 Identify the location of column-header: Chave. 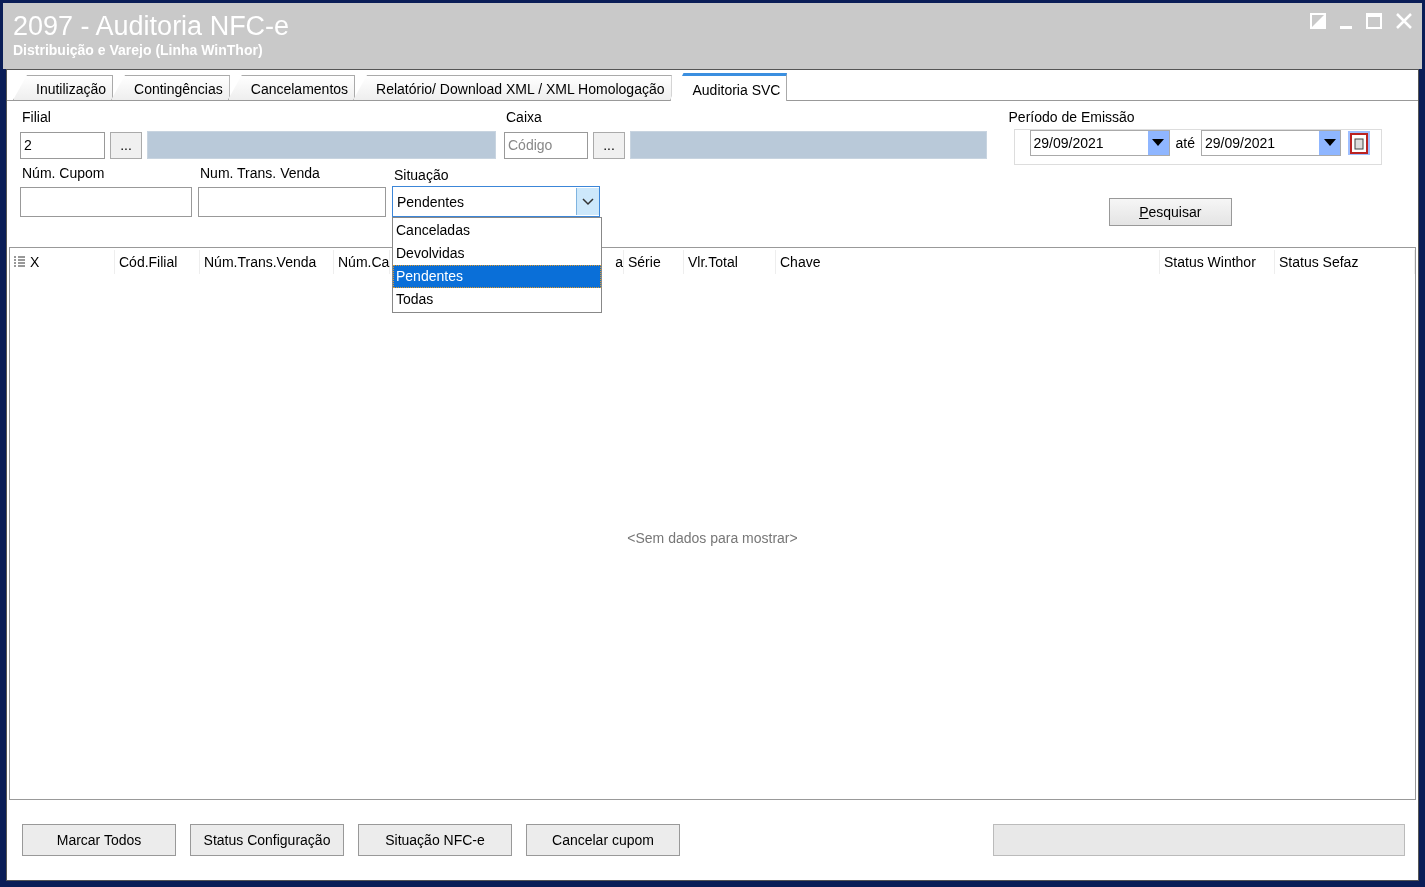
(968, 262).